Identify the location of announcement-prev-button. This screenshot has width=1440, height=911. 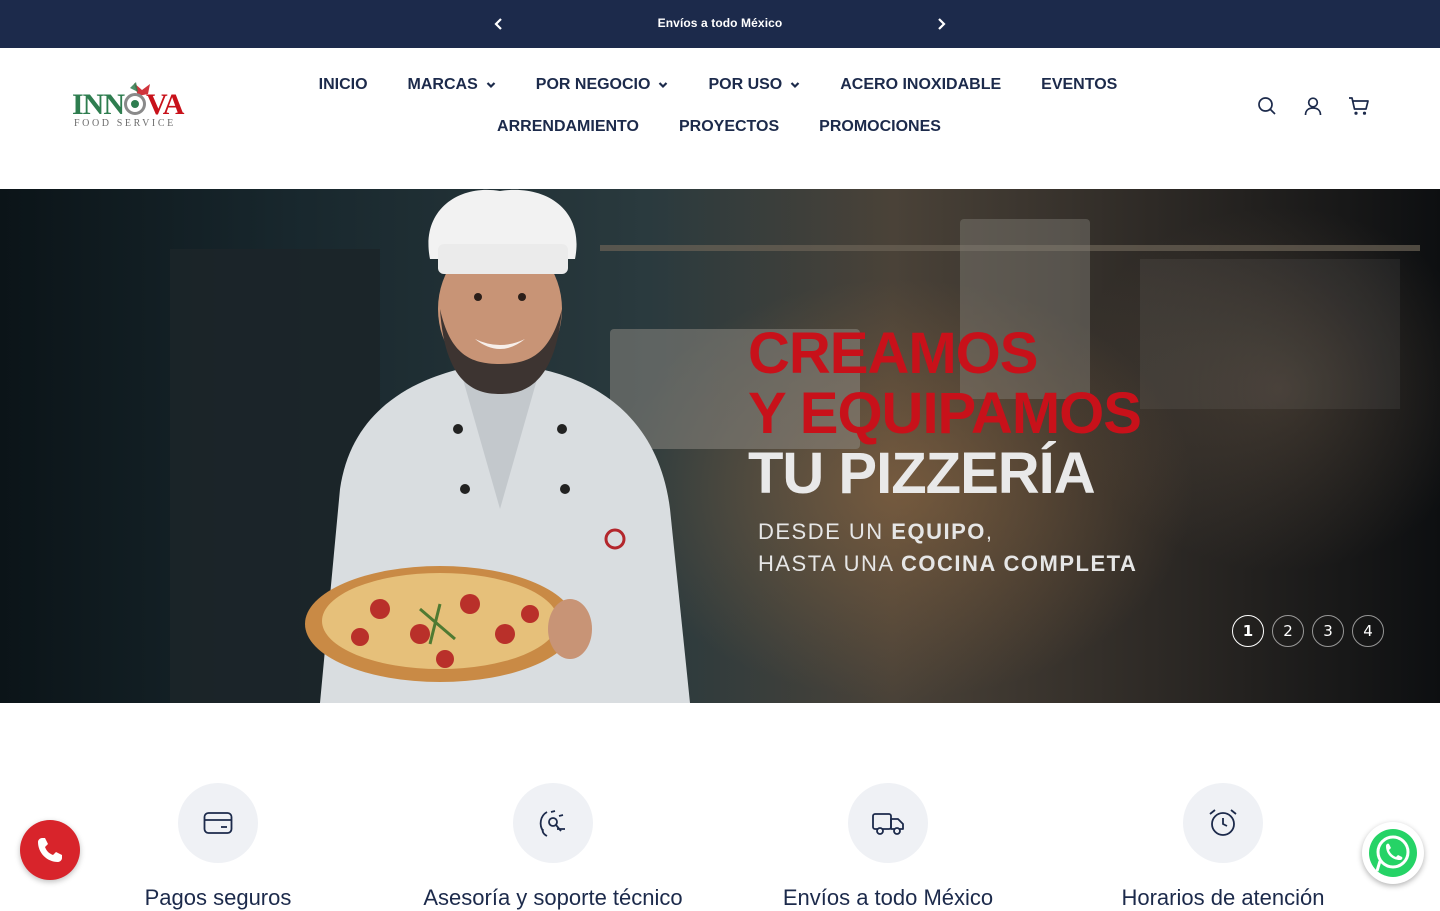
(499, 24).